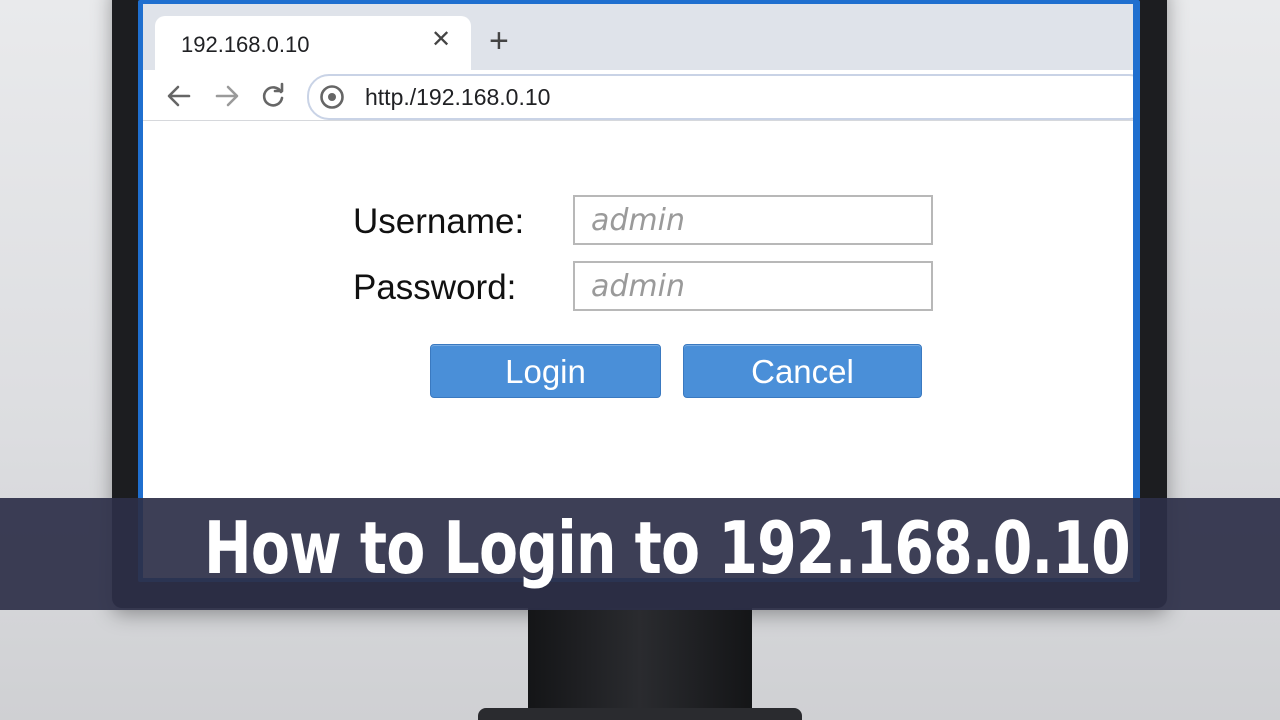 Image resolution: width=1280 pixels, height=720 pixels. I want to click on banner-title: How to Login to 192.168.0.10, so click(667, 548).